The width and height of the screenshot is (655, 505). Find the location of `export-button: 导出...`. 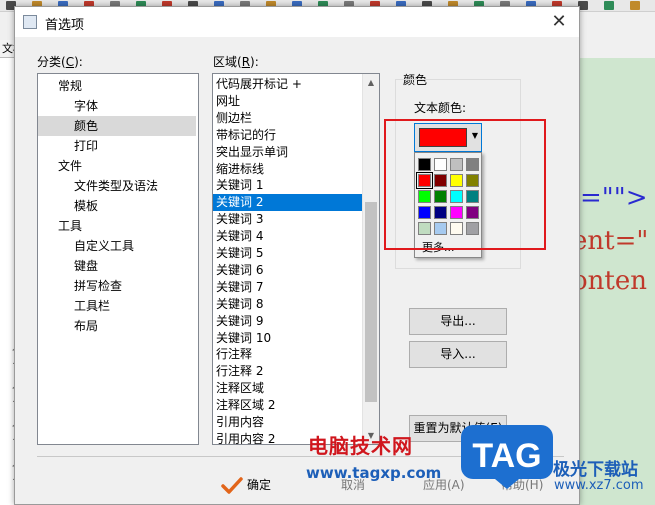

export-button: 导出... is located at coordinates (458, 321).